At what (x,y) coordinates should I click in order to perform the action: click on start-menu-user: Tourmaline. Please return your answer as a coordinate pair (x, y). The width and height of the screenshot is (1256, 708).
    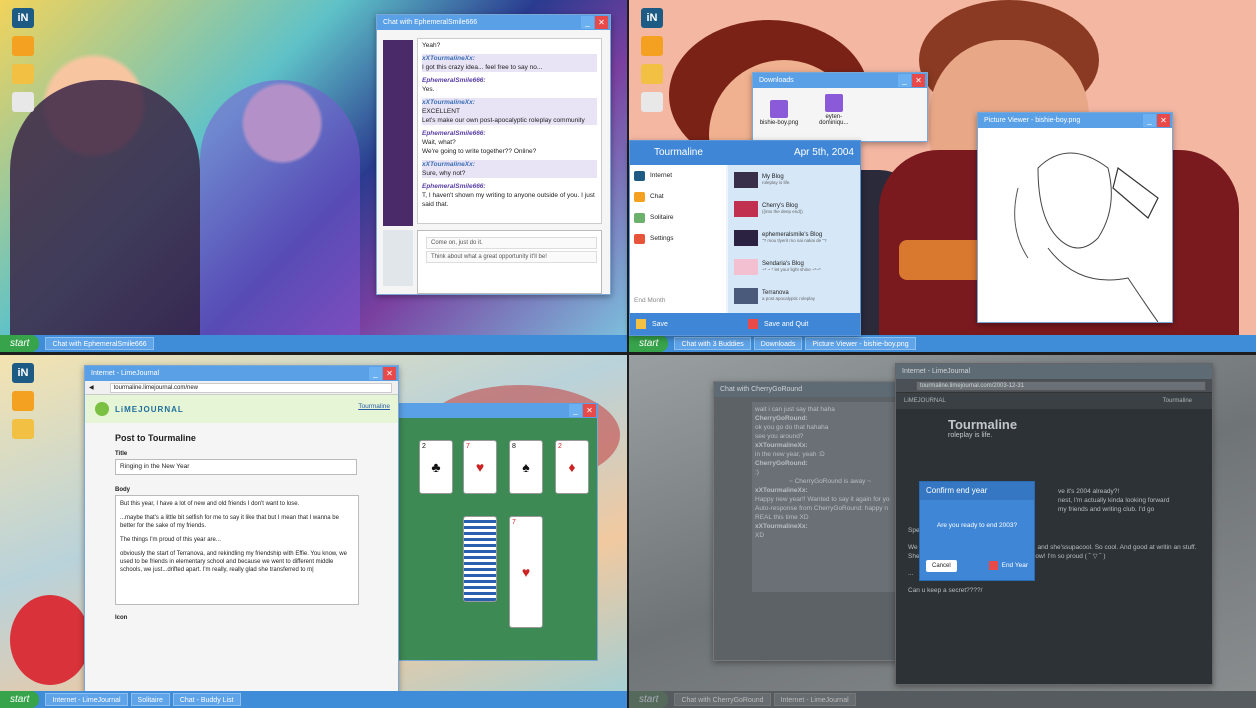
    Looking at the image, I should click on (678, 152).